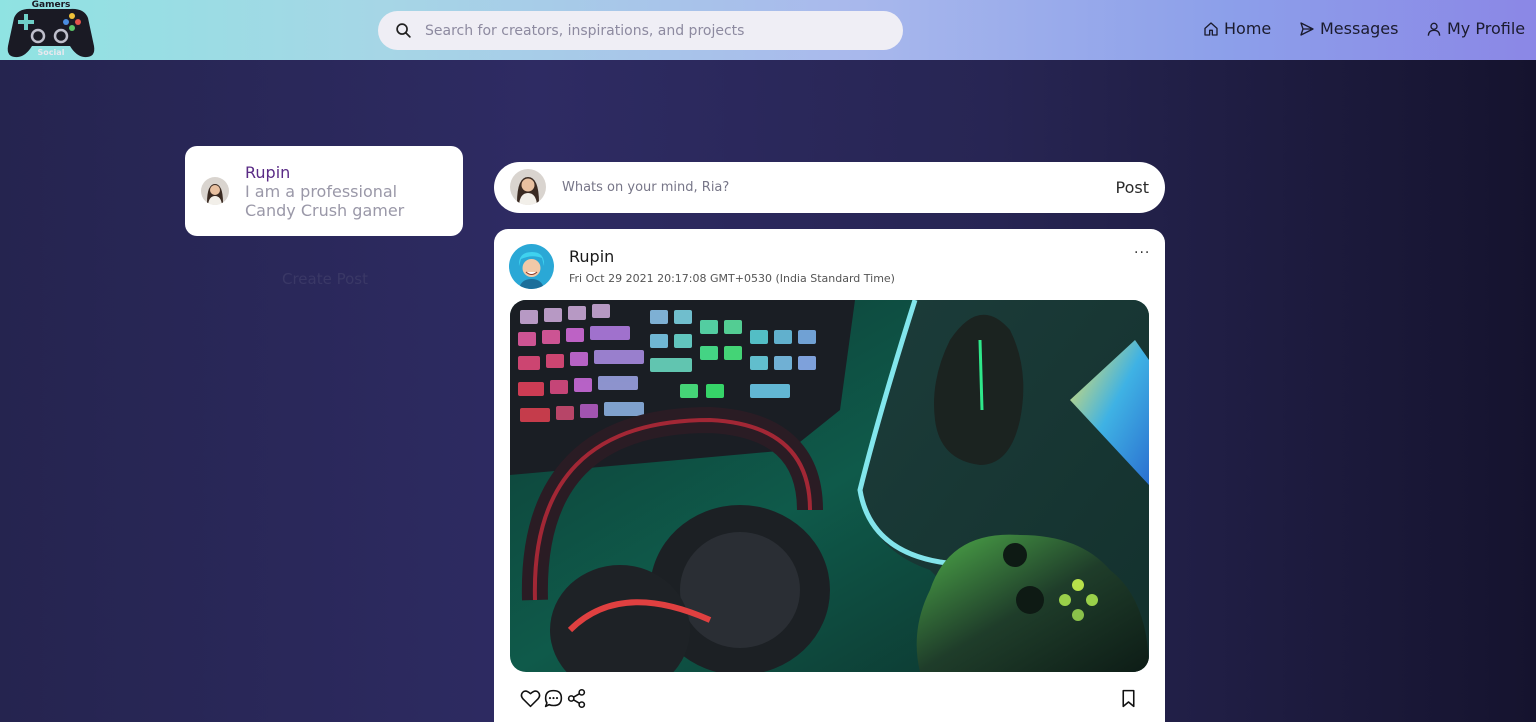  What do you see at coordinates (1359, 28) in the screenshot?
I see `nav-messages-label: Messages` at bounding box center [1359, 28].